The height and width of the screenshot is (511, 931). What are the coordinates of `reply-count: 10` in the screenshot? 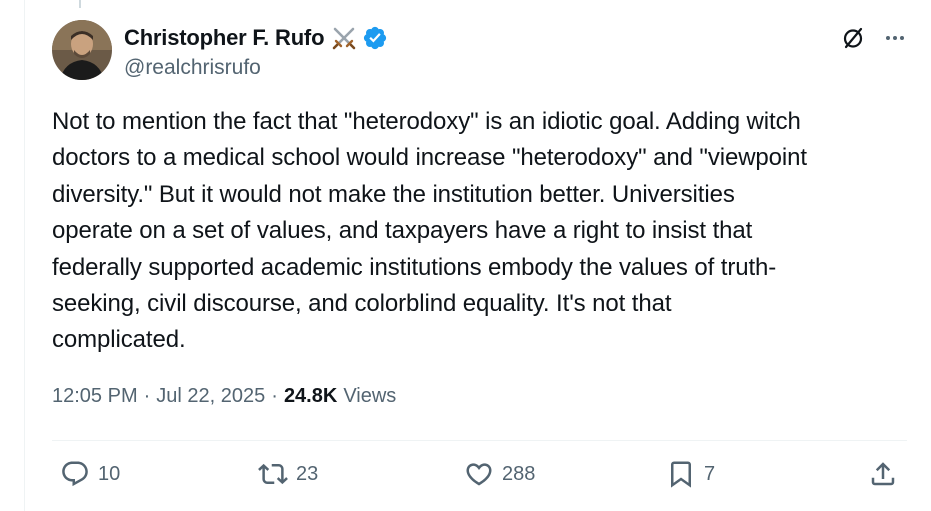 It's located at (109, 473).